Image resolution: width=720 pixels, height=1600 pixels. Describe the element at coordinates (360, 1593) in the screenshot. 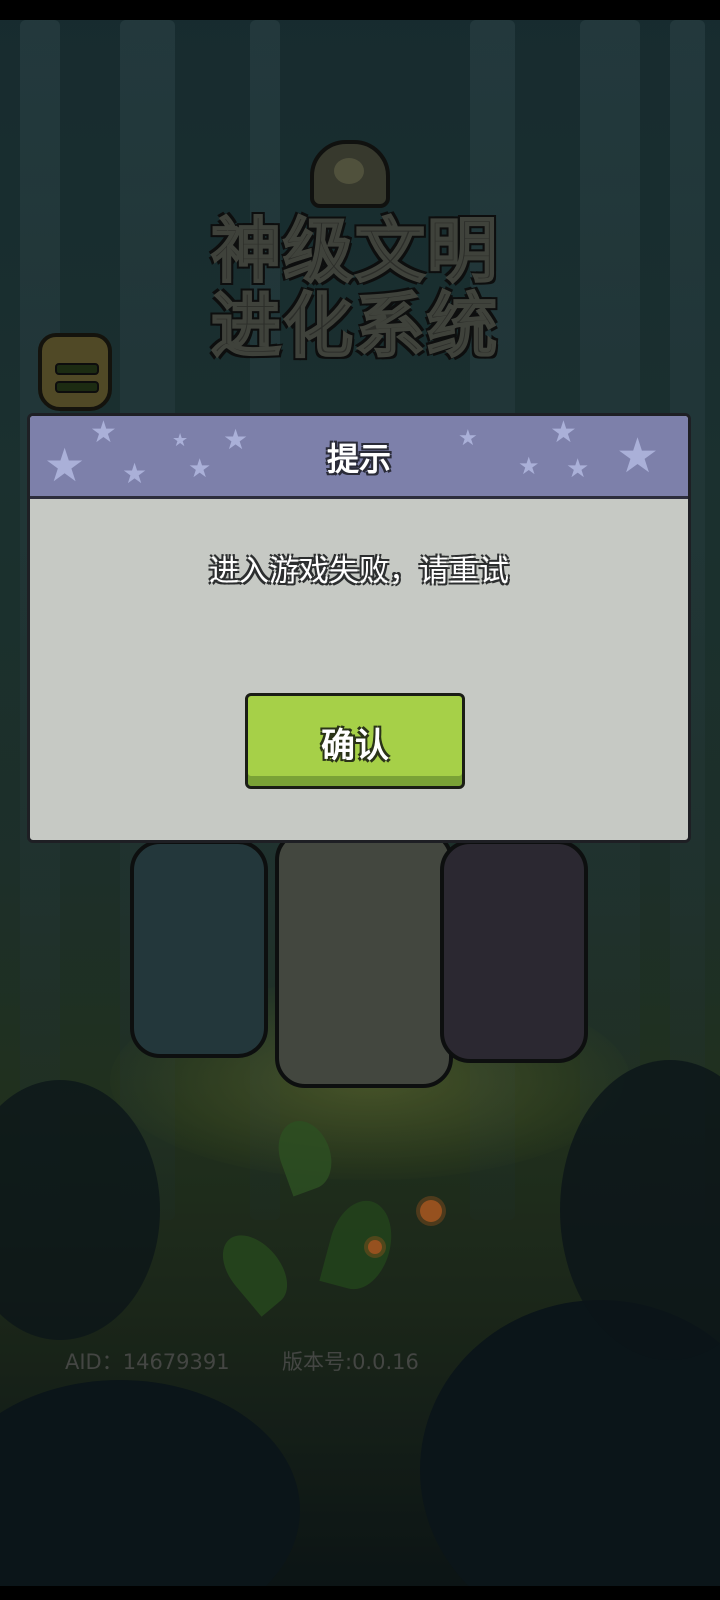

I see `bottom-bar` at that location.